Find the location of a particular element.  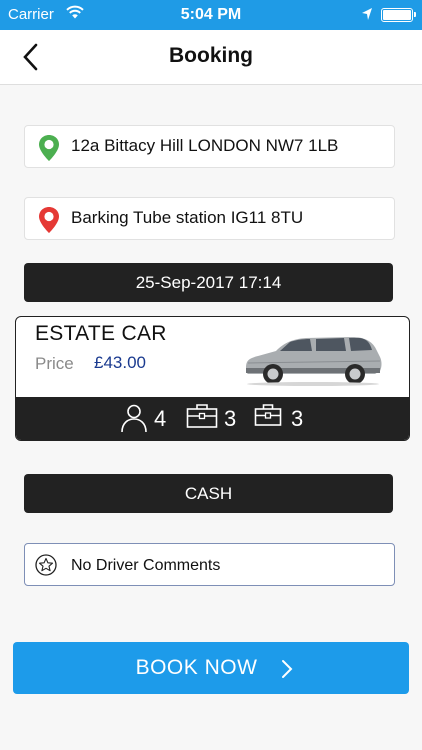

driver-comments-field: No Driver Comments is located at coordinates (209, 564).